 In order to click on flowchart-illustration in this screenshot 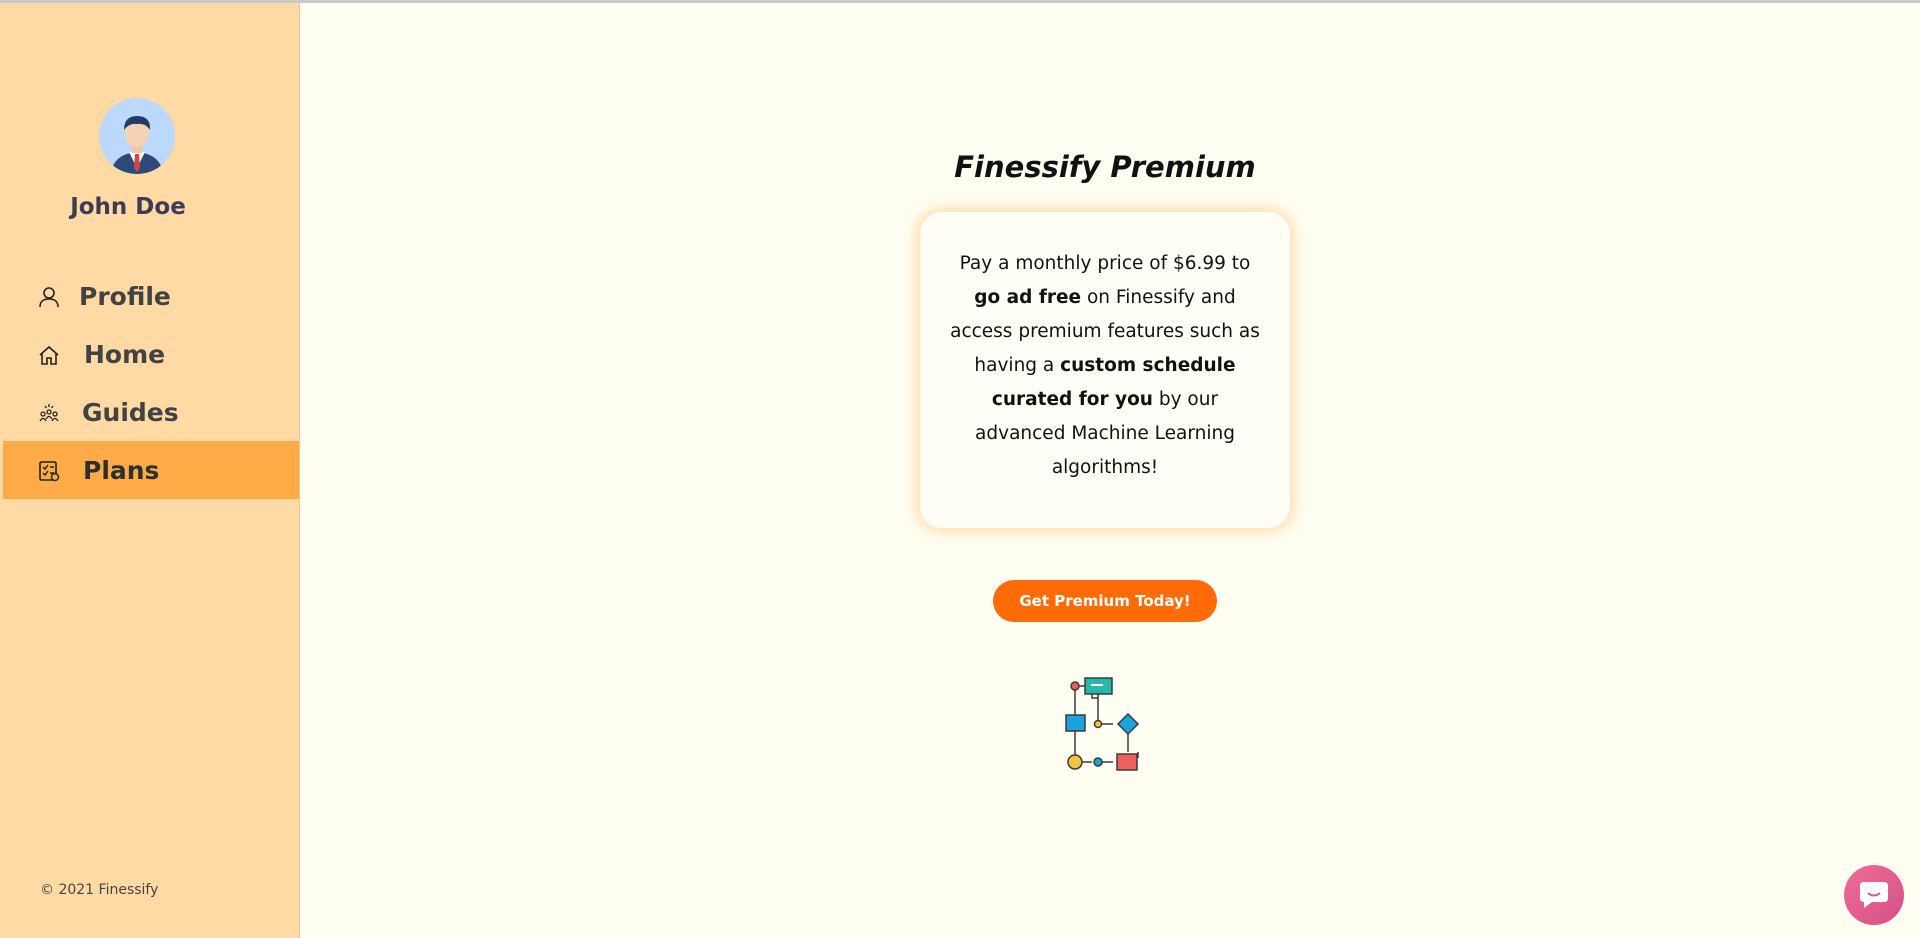, I will do `click(1102, 724)`.